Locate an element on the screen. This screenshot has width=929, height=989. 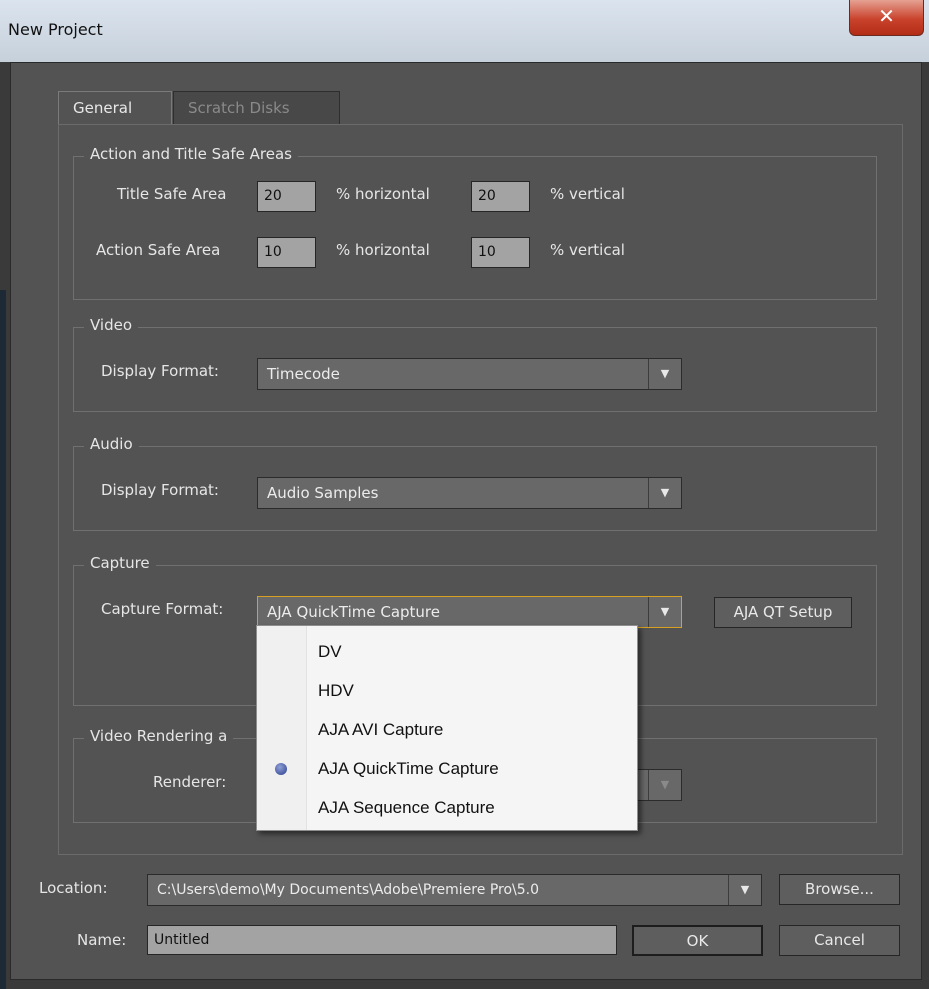
dropdown-option-dv: DV is located at coordinates (330, 652).